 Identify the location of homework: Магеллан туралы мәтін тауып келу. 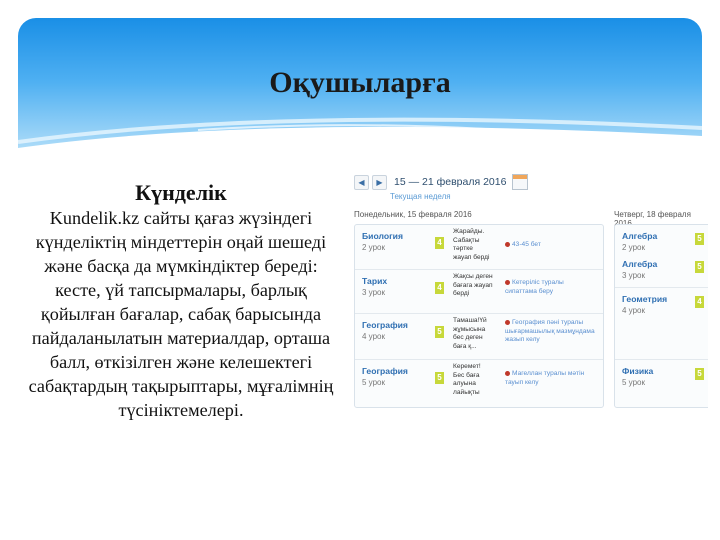
(550, 378).